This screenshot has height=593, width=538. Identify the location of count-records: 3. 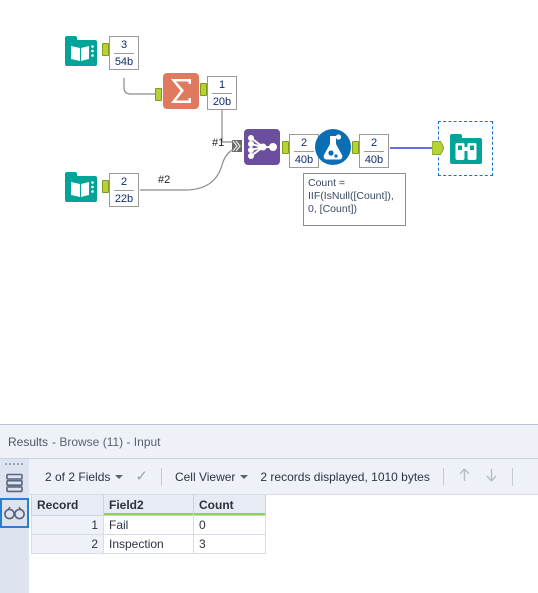
(124, 45).